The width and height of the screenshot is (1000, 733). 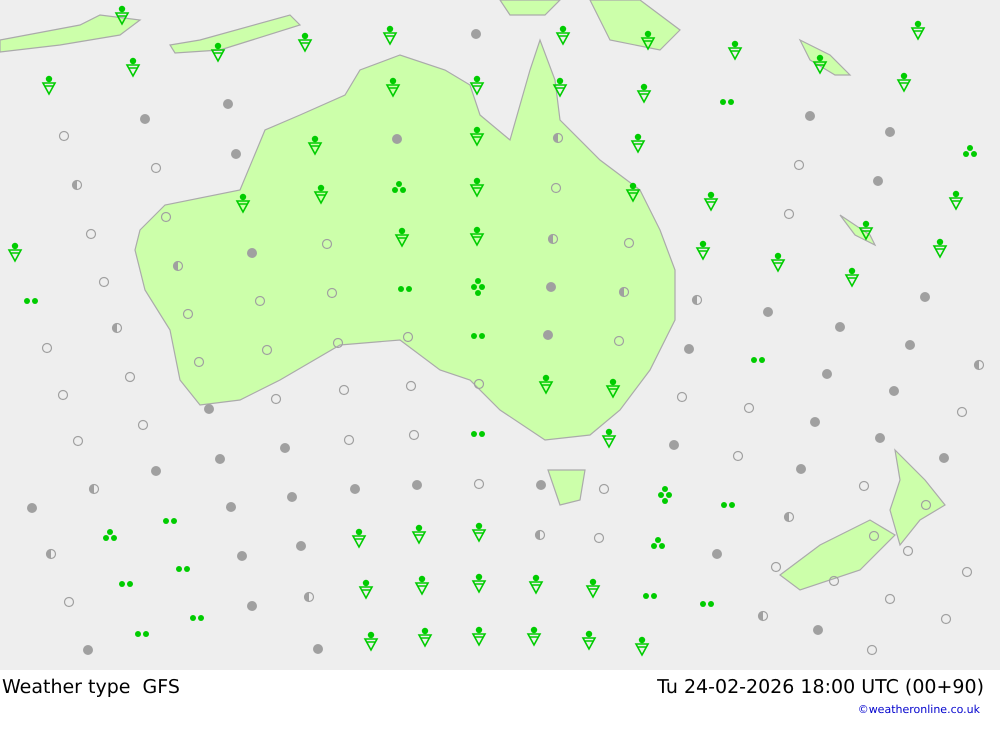 I want to click on map-title: Weather type GFS, so click(x=91, y=687).